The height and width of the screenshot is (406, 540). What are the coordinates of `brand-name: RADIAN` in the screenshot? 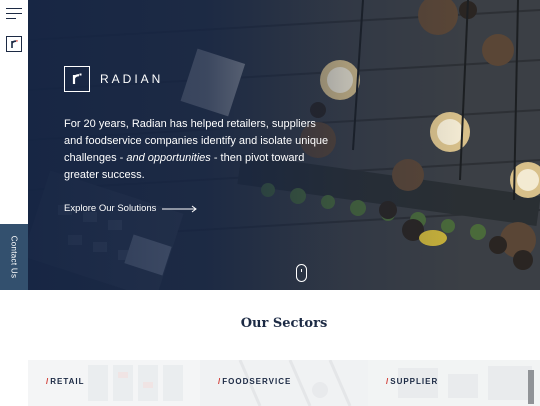 It's located at (132, 79).